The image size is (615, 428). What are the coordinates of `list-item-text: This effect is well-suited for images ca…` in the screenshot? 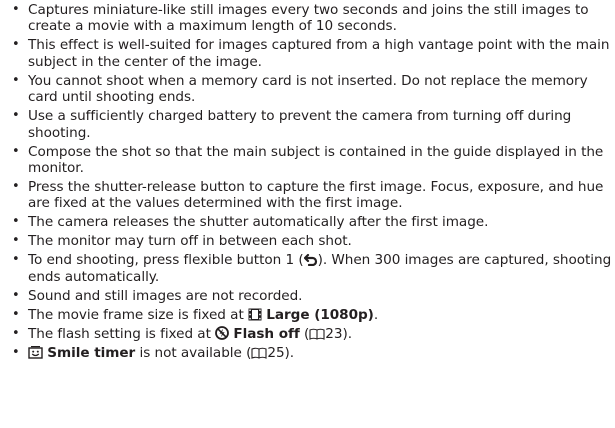 It's located at (319, 53).